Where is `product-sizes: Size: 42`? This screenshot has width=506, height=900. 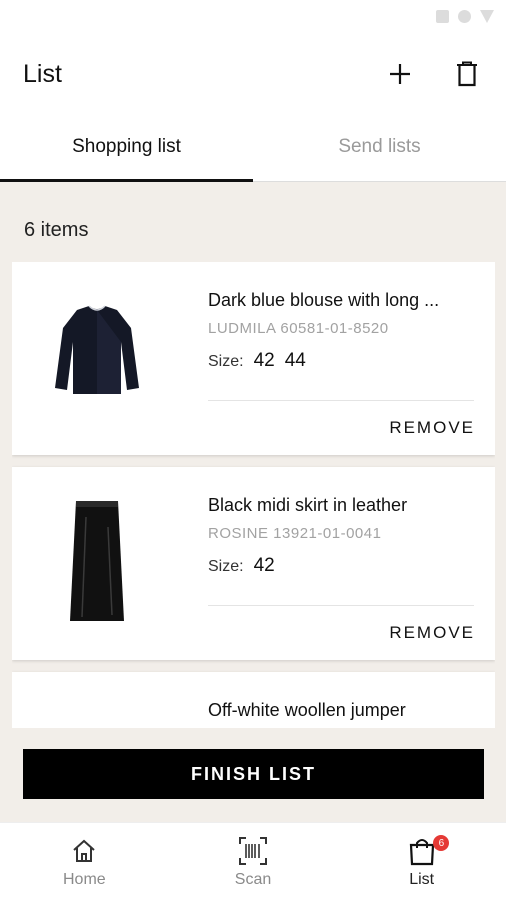
product-sizes: Size: 42 is located at coordinates (241, 566).